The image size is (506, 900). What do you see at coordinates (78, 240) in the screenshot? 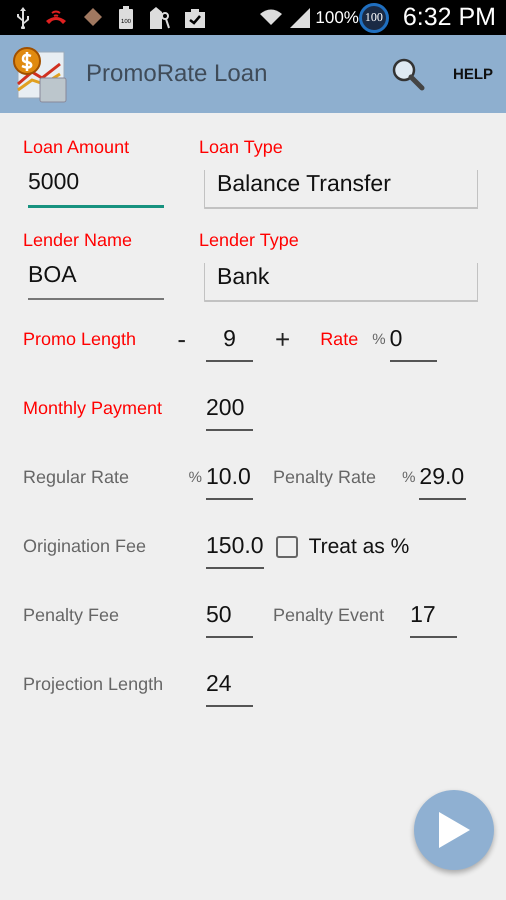
I see `field-label: Lender Name` at bounding box center [78, 240].